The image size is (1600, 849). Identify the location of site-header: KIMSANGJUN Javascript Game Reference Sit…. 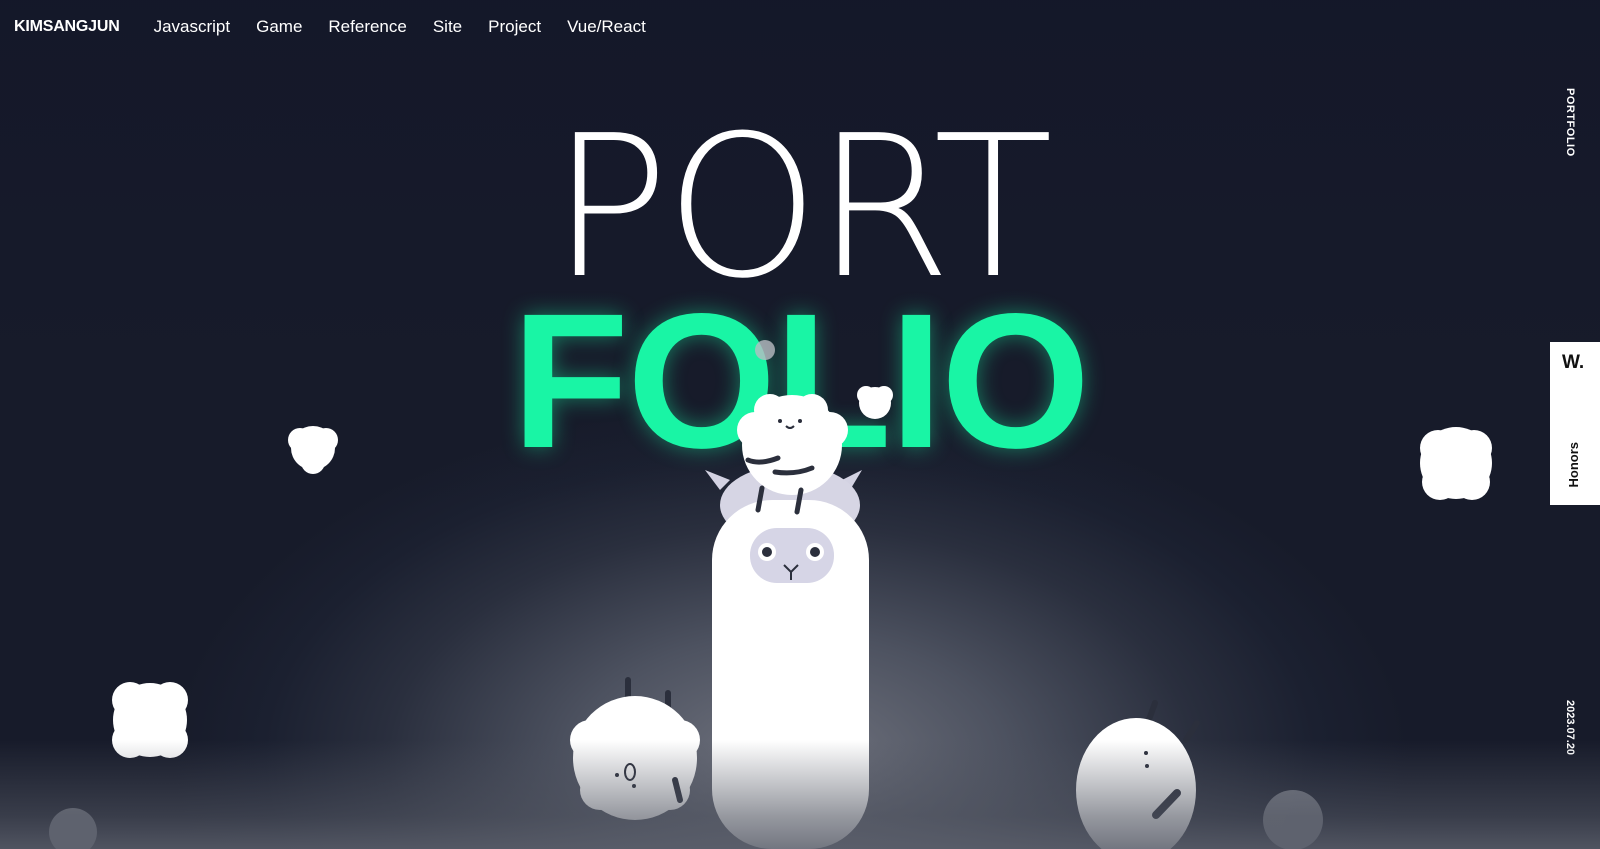
(343, 27).